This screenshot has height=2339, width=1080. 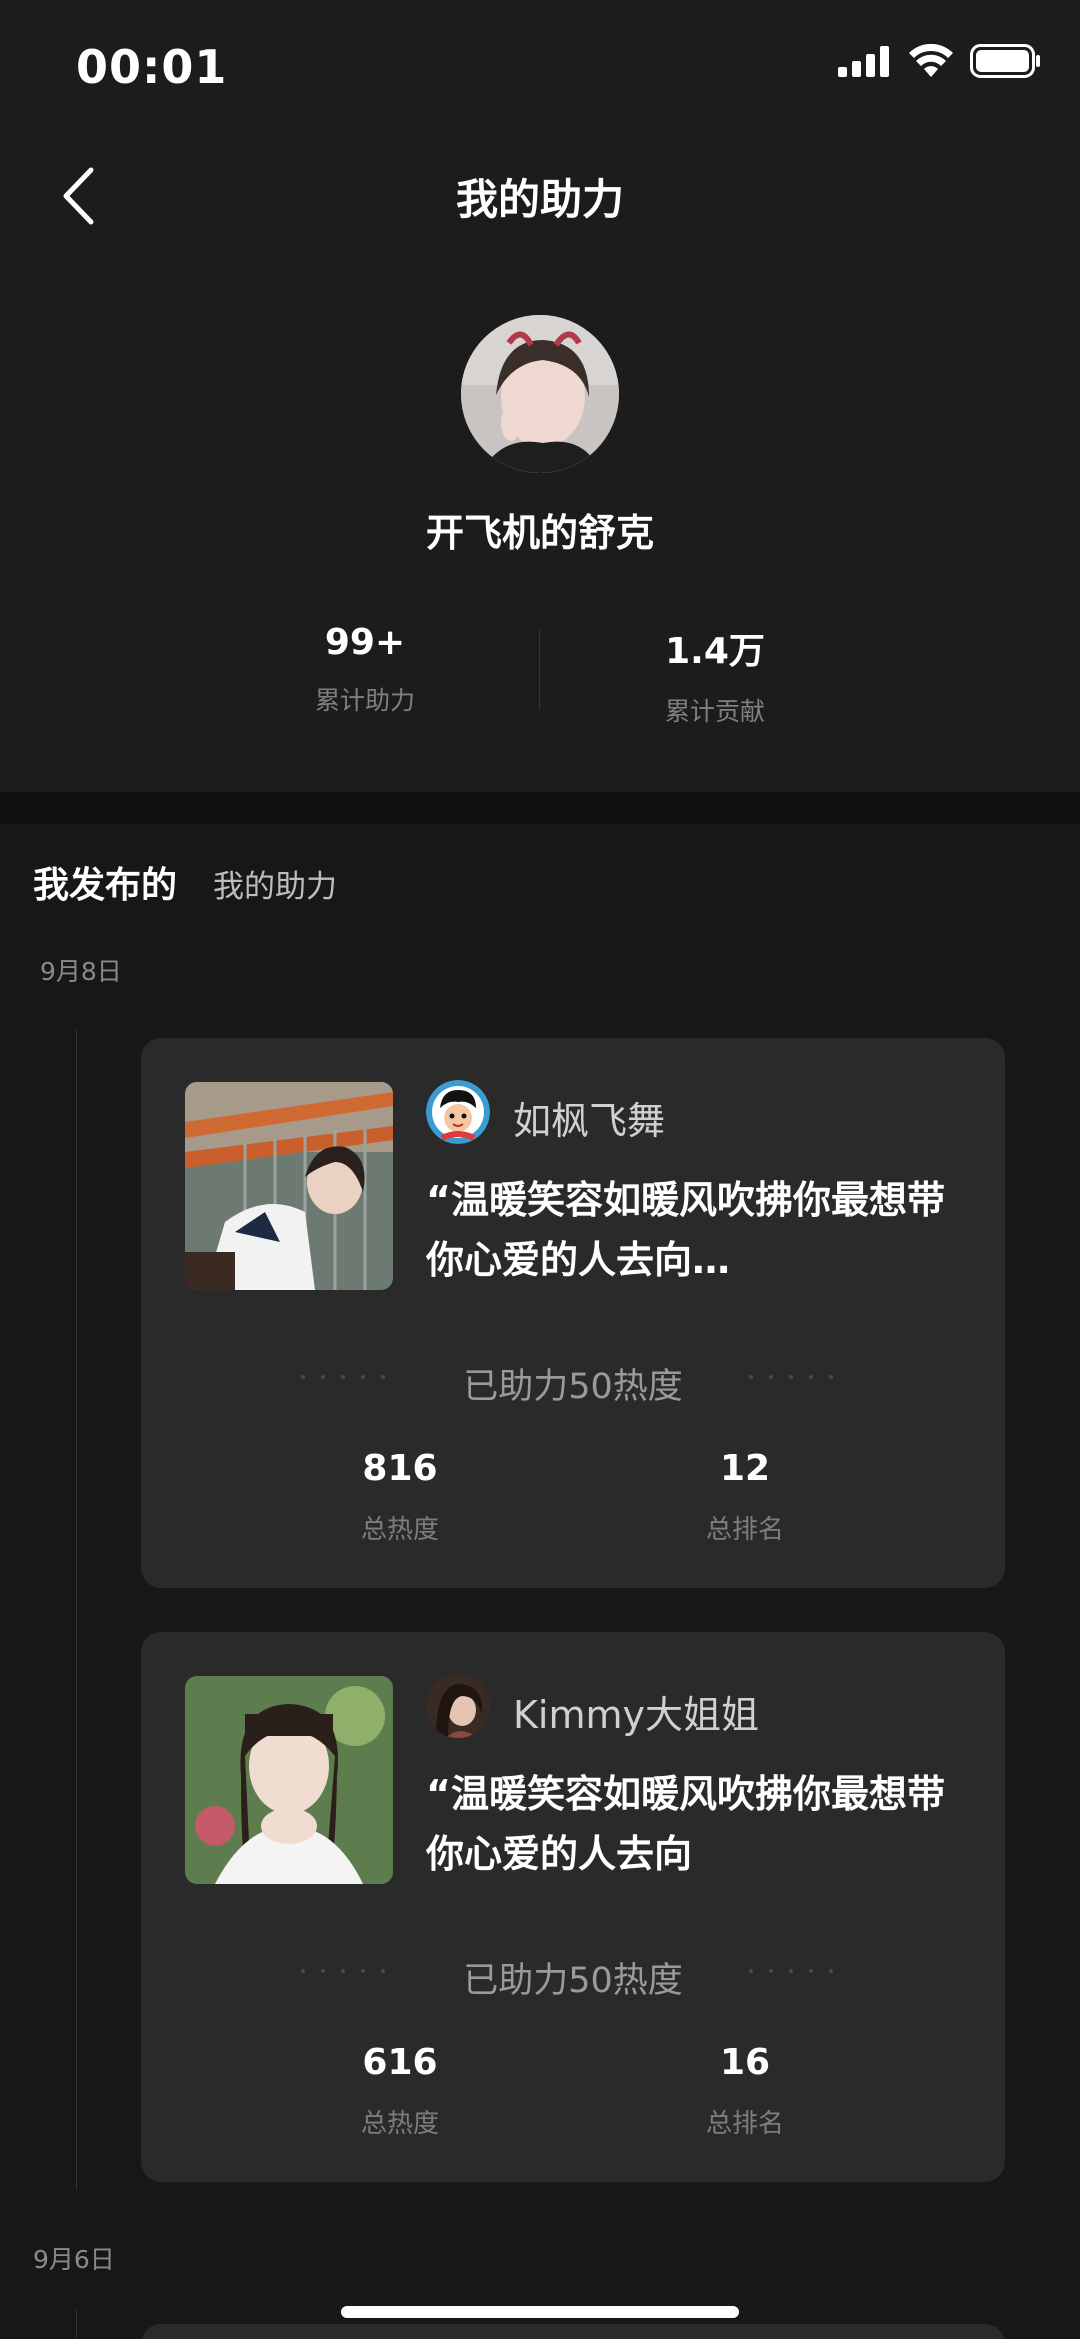 I want to click on help-card-partial, so click(x=573, y=2331).